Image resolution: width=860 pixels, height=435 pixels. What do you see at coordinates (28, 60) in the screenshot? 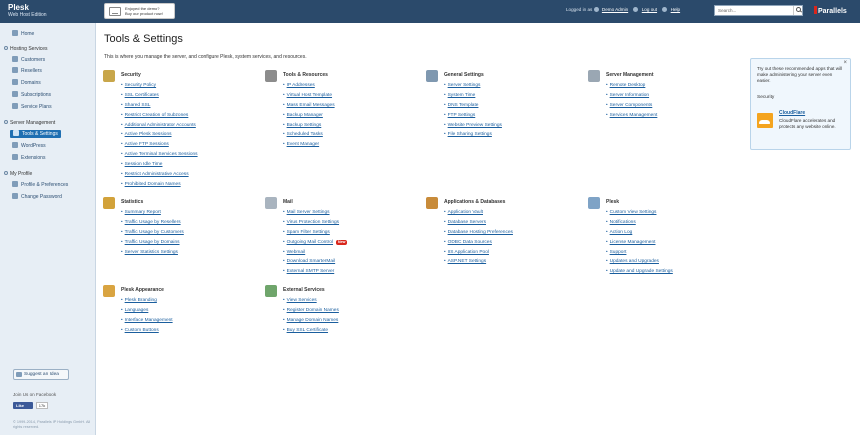
I see `sidebar-item-customers: Customers` at bounding box center [28, 60].